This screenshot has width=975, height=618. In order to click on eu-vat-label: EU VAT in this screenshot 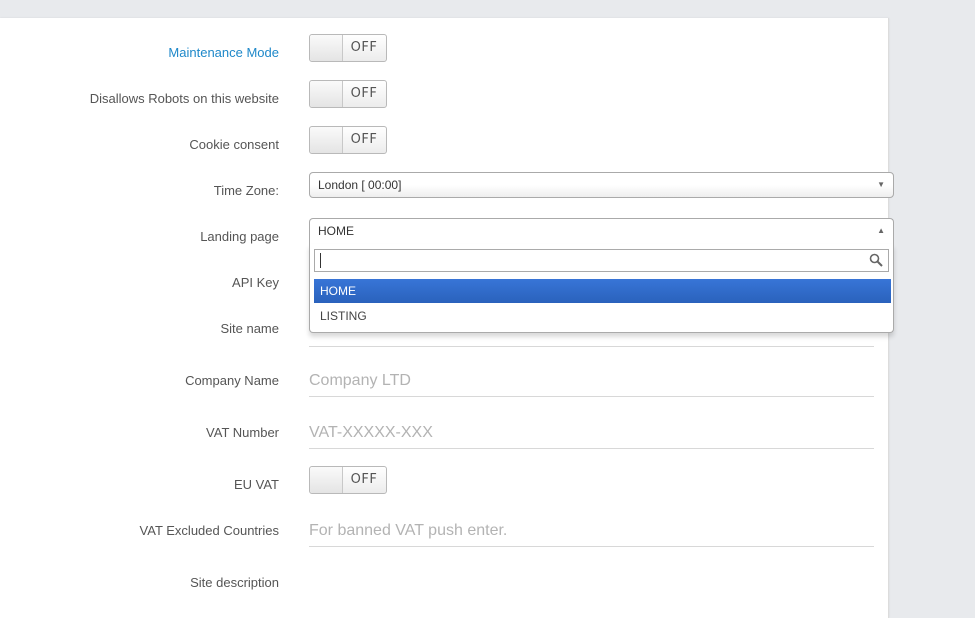, I will do `click(256, 484)`.